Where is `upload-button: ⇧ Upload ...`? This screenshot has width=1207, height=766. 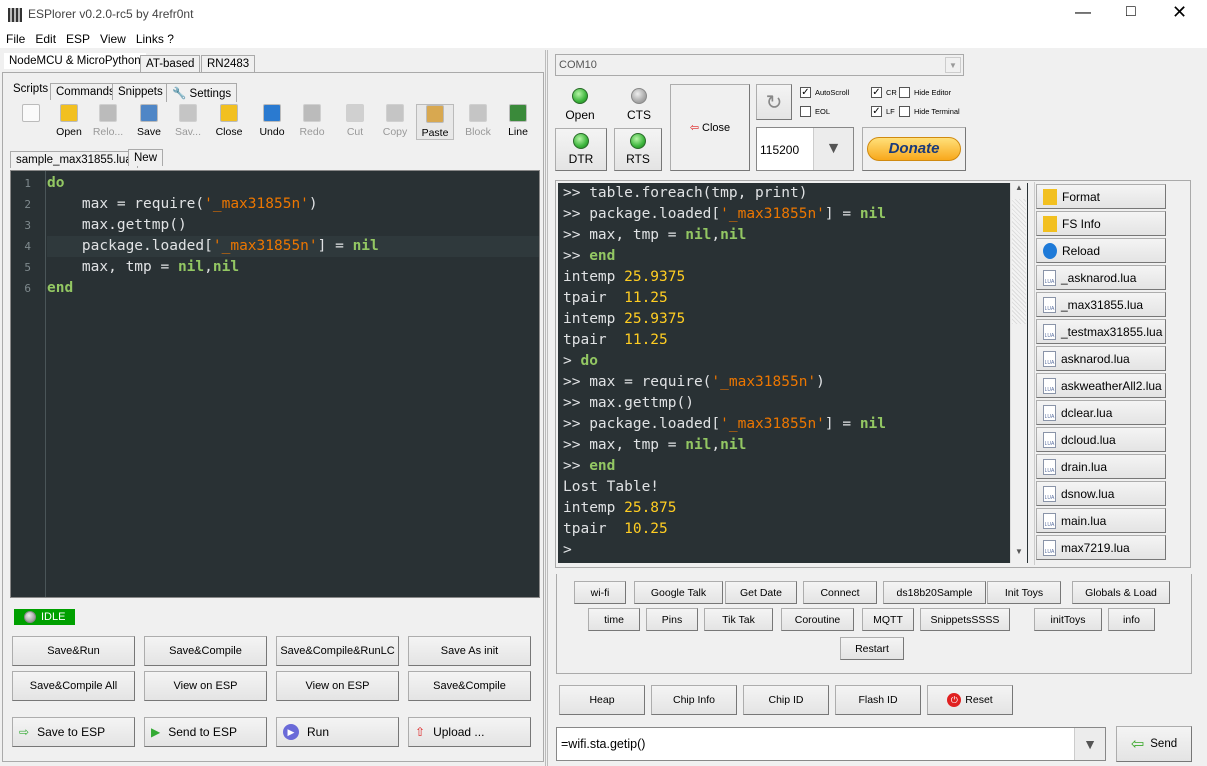
upload-button: ⇧ Upload ... is located at coordinates (469, 732).